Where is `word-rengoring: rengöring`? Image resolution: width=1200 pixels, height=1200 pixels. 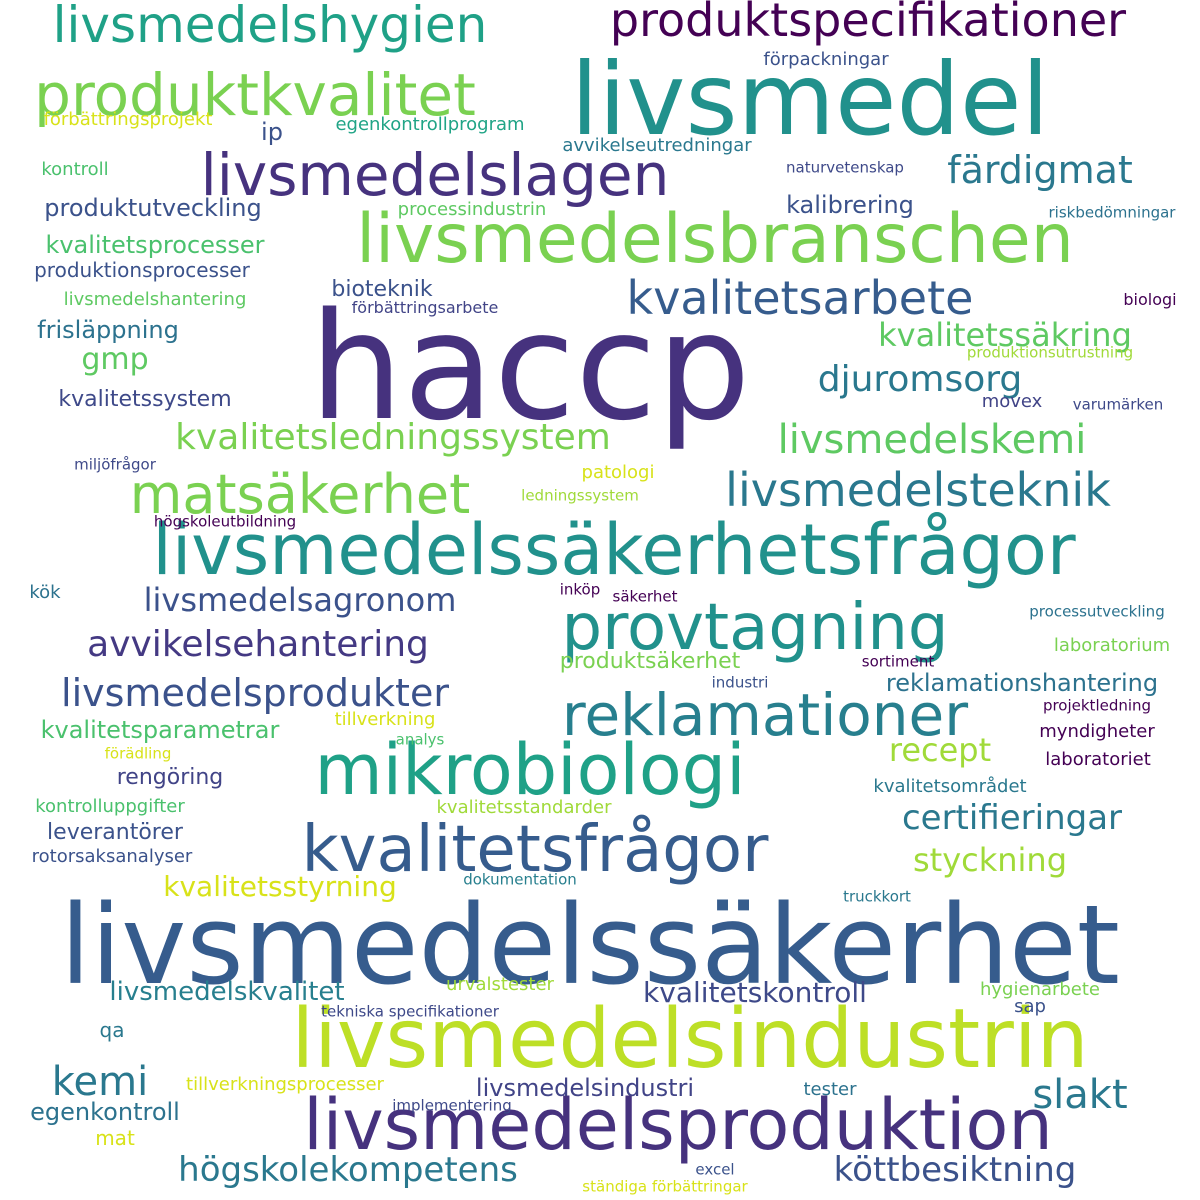
word-rengoring: rengöring is located at coordinates (170, 777).